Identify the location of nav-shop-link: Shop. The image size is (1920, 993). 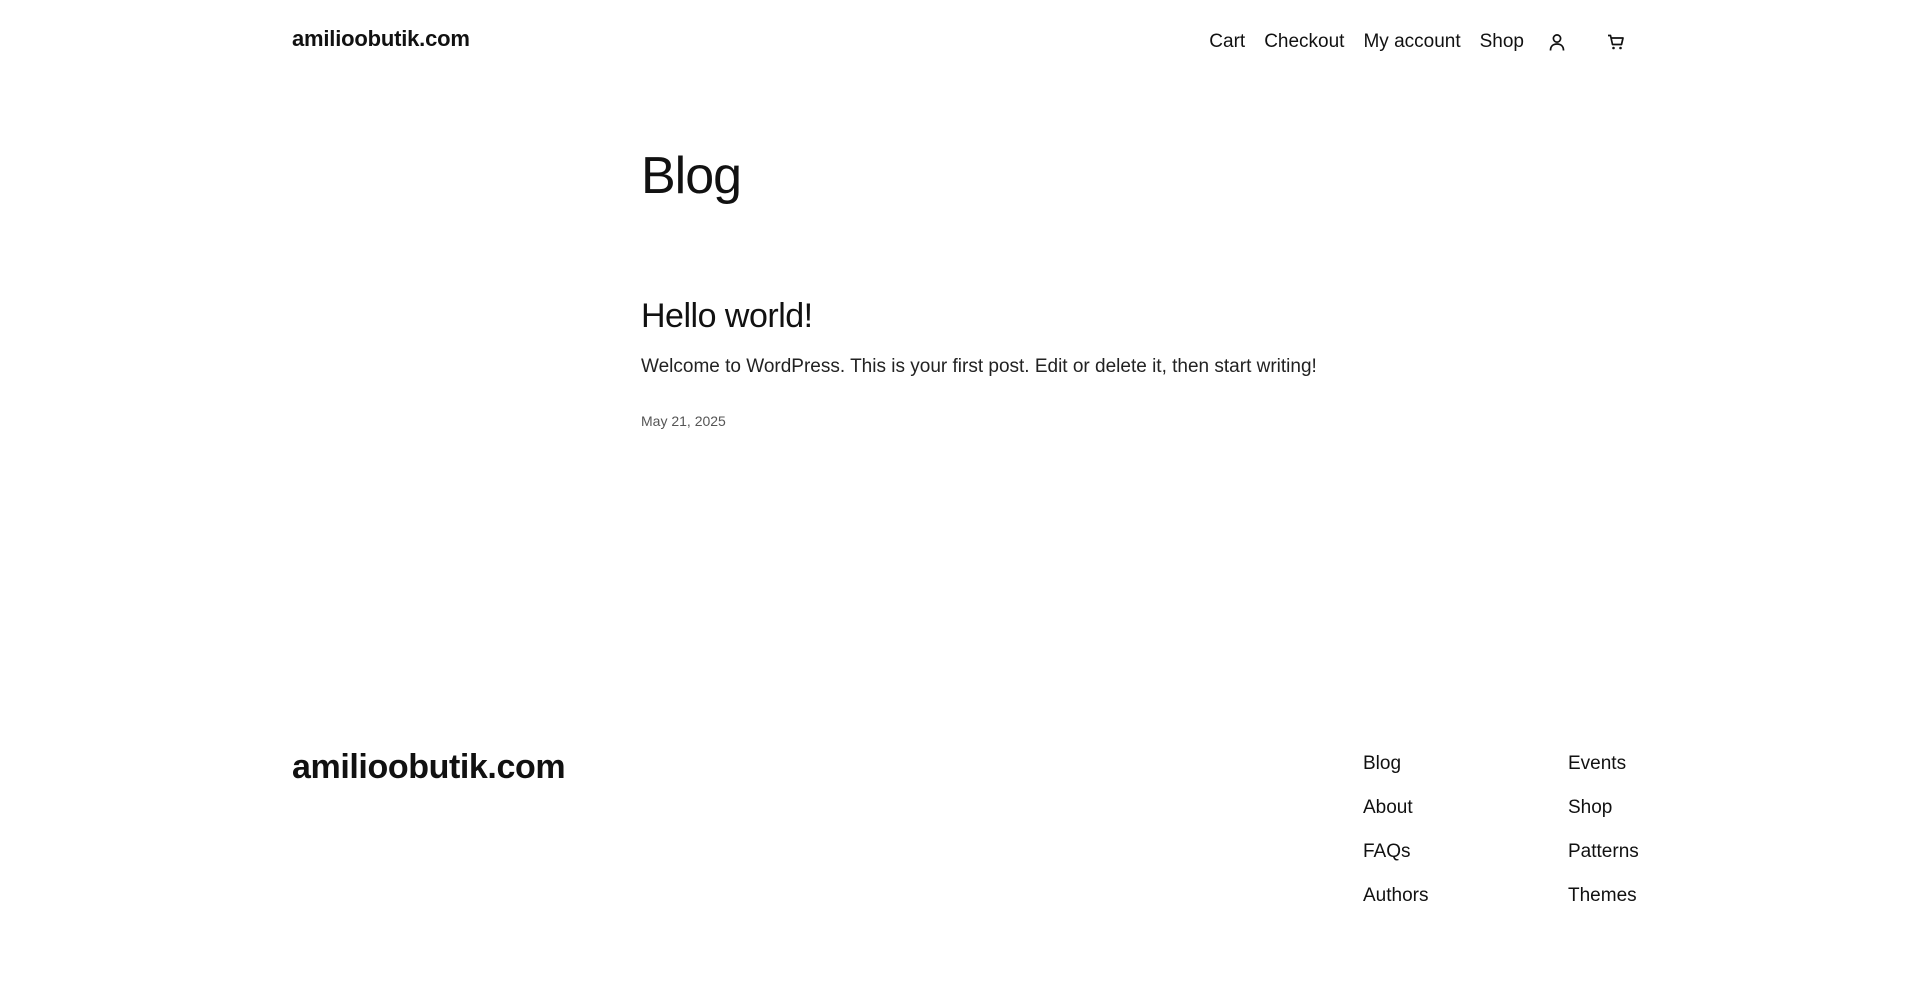
(1502, 42).